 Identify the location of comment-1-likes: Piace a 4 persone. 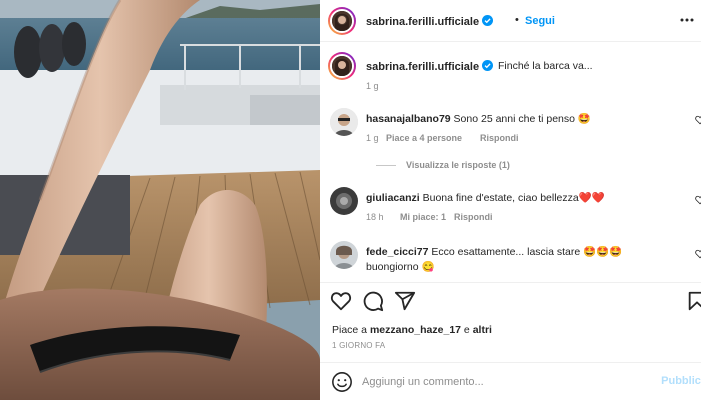
(424, 138).